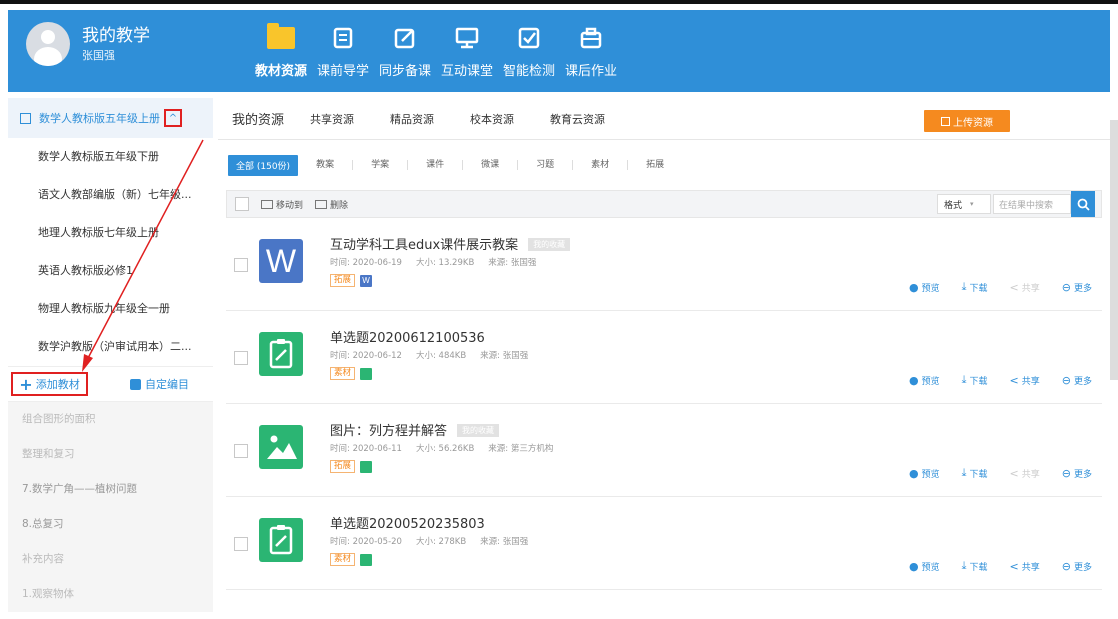 This screenshot has width=1118, height=619. I want to click on book-item: 数学人教标版五年级下册, so click(110, 157).